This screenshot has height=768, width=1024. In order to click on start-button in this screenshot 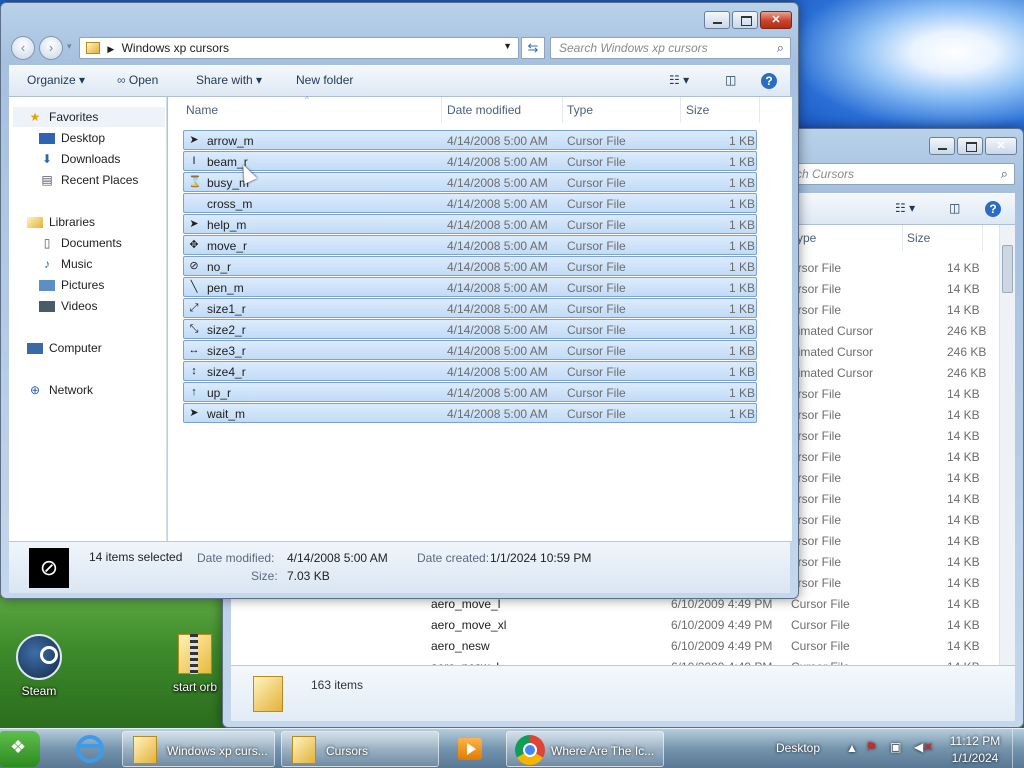, I will do `click(20, 749)`.